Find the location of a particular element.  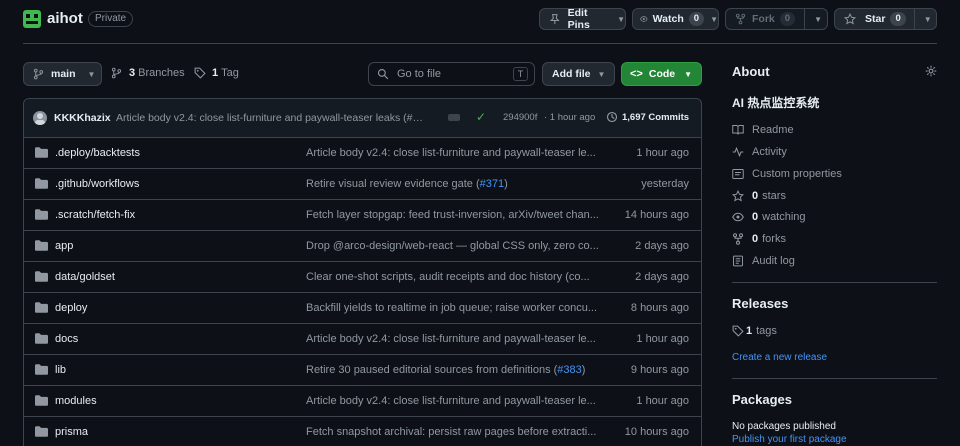

file-commit-message-text: Retire visual review evidence gate ( is located at coordinates (393, 184).